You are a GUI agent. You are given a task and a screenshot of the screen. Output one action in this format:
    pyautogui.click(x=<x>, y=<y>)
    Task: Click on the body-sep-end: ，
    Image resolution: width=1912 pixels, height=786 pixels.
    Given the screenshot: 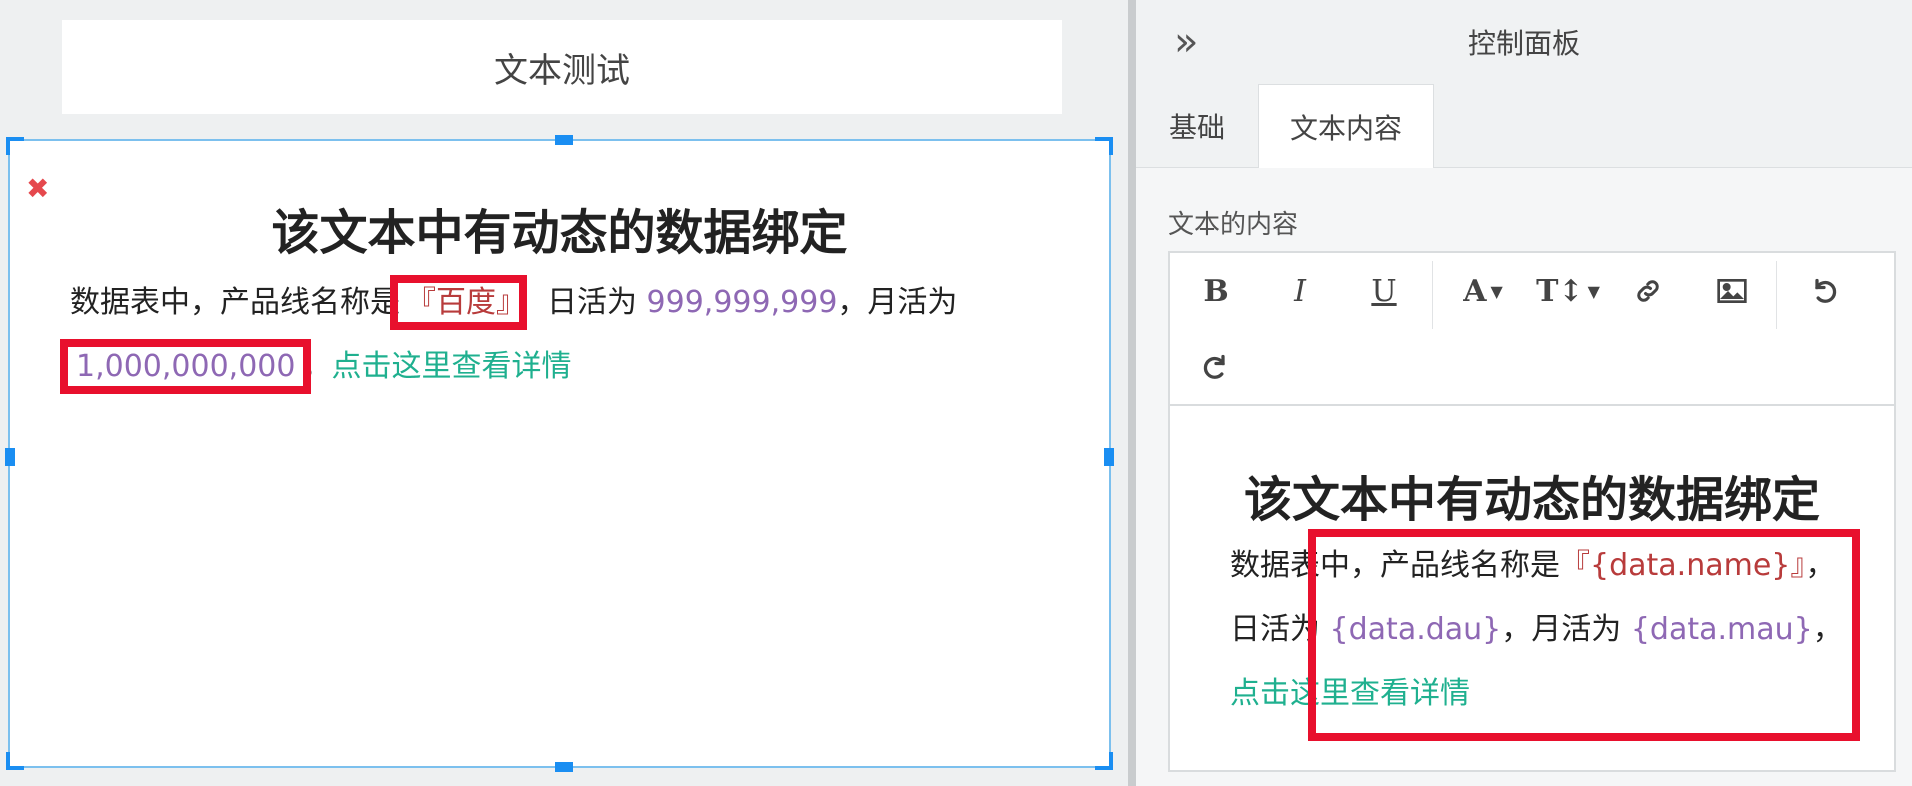 What is the action you would take?
    pyautogui.click(x=316, y=366)
    